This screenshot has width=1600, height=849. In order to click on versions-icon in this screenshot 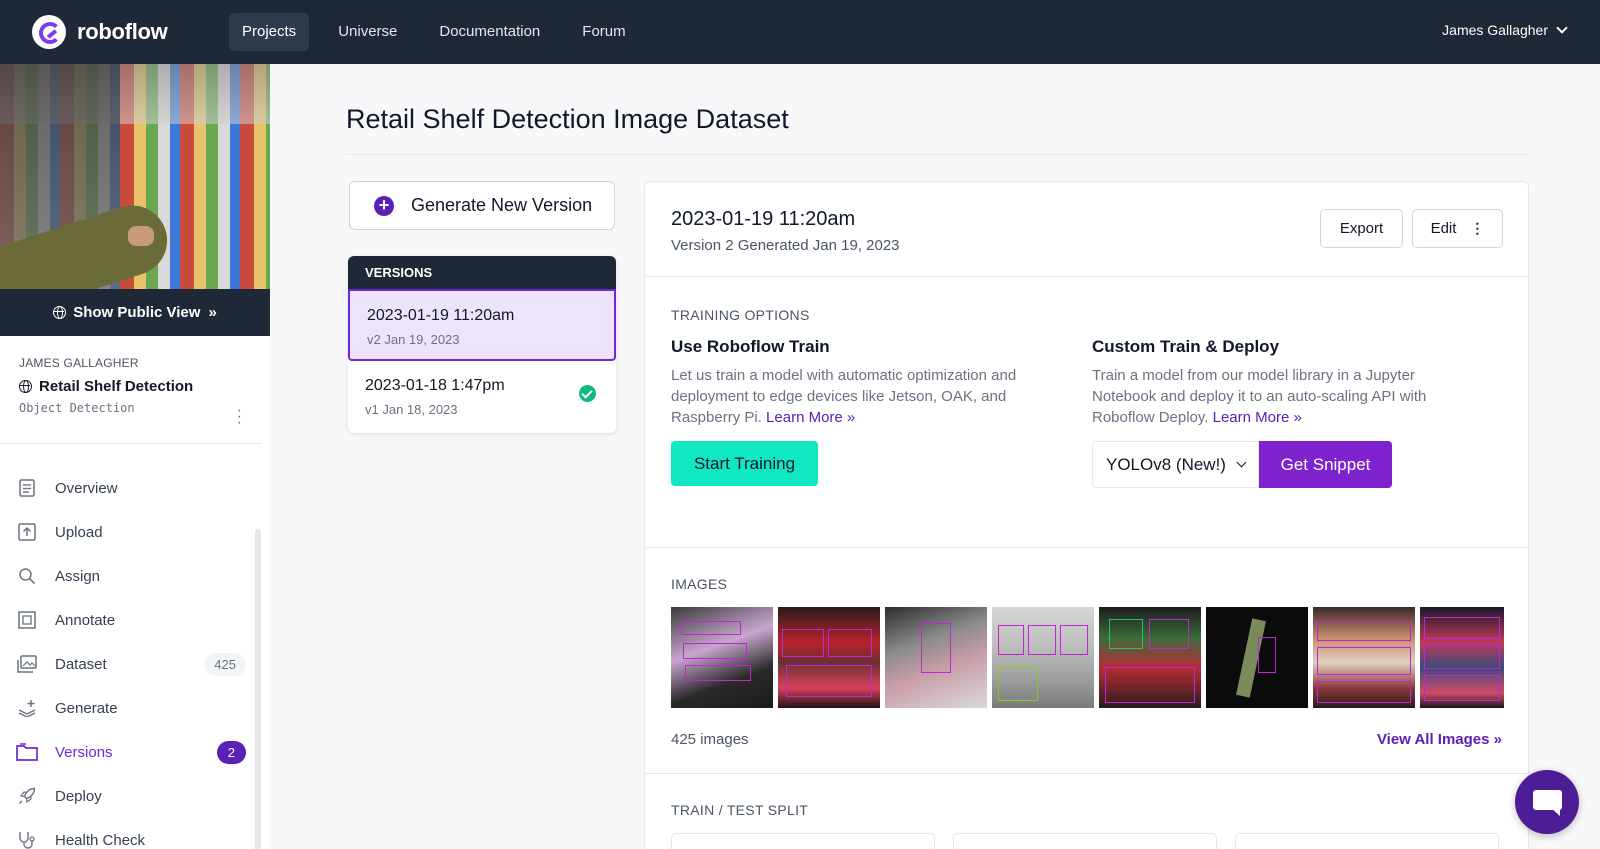, I will do `click(27, 752)`.